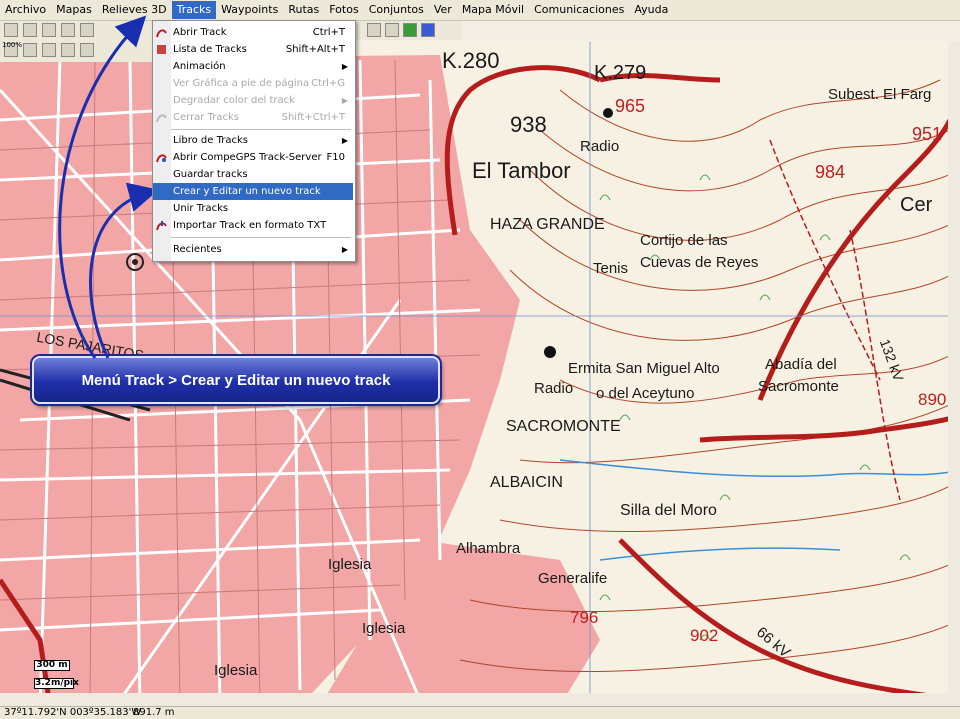  I want to click on map-label-cortijo: Cortijo de las, so click(684, 240).